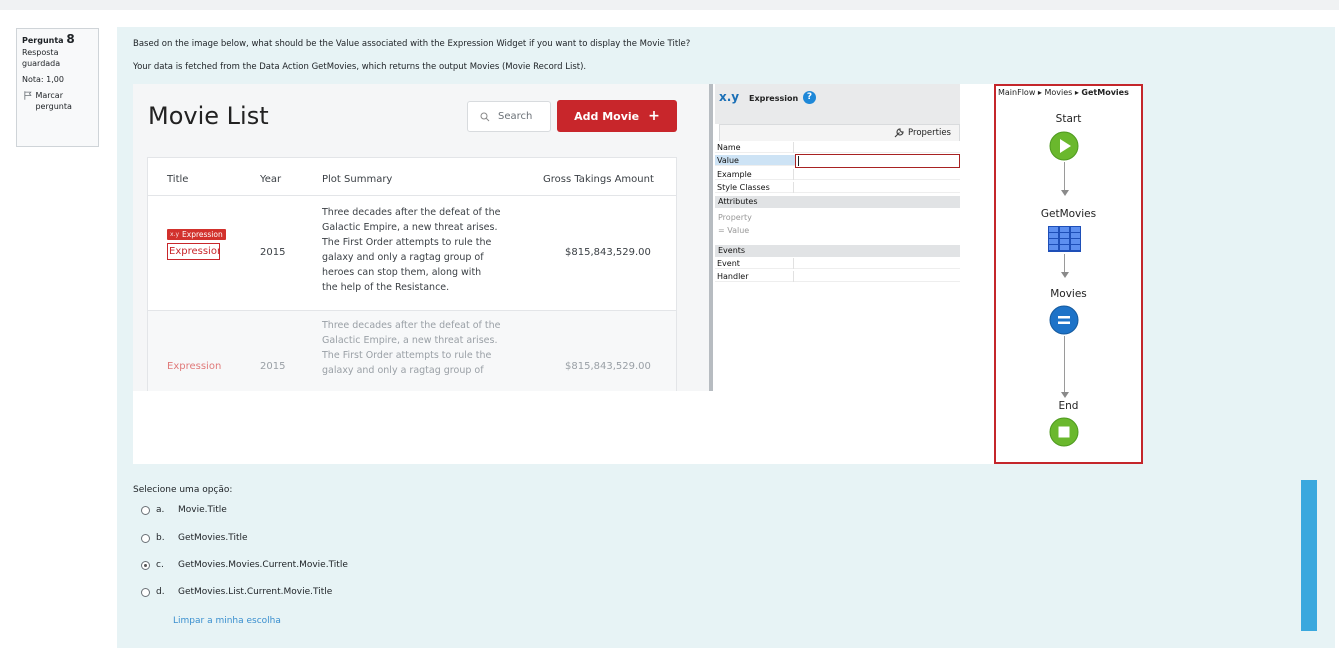 This screenshot has height=666, width=1339. What do you see at coordinates (837, 147) in the screenshot?
I see `property-row-name: Name` at bounding box center [837, 147].